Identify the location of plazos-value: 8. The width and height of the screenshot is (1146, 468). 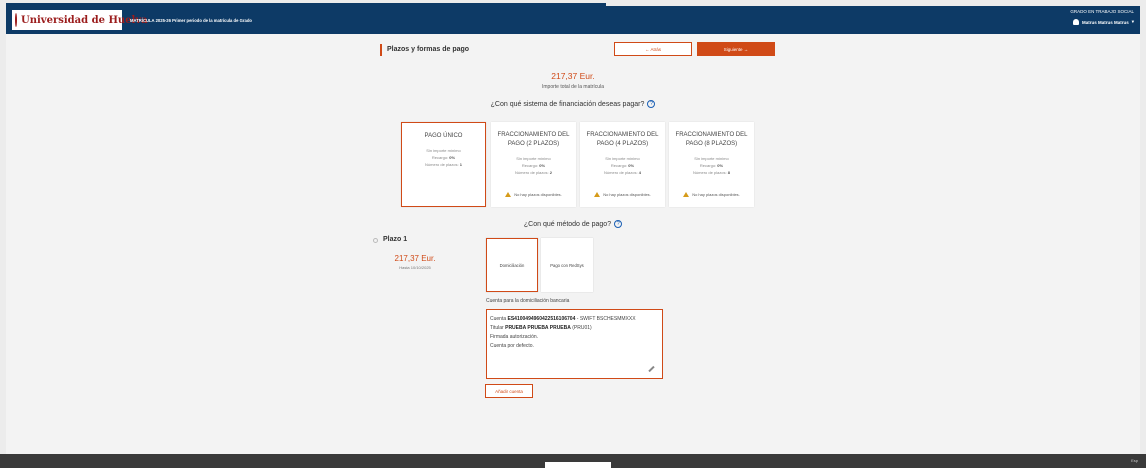
(728, 172).